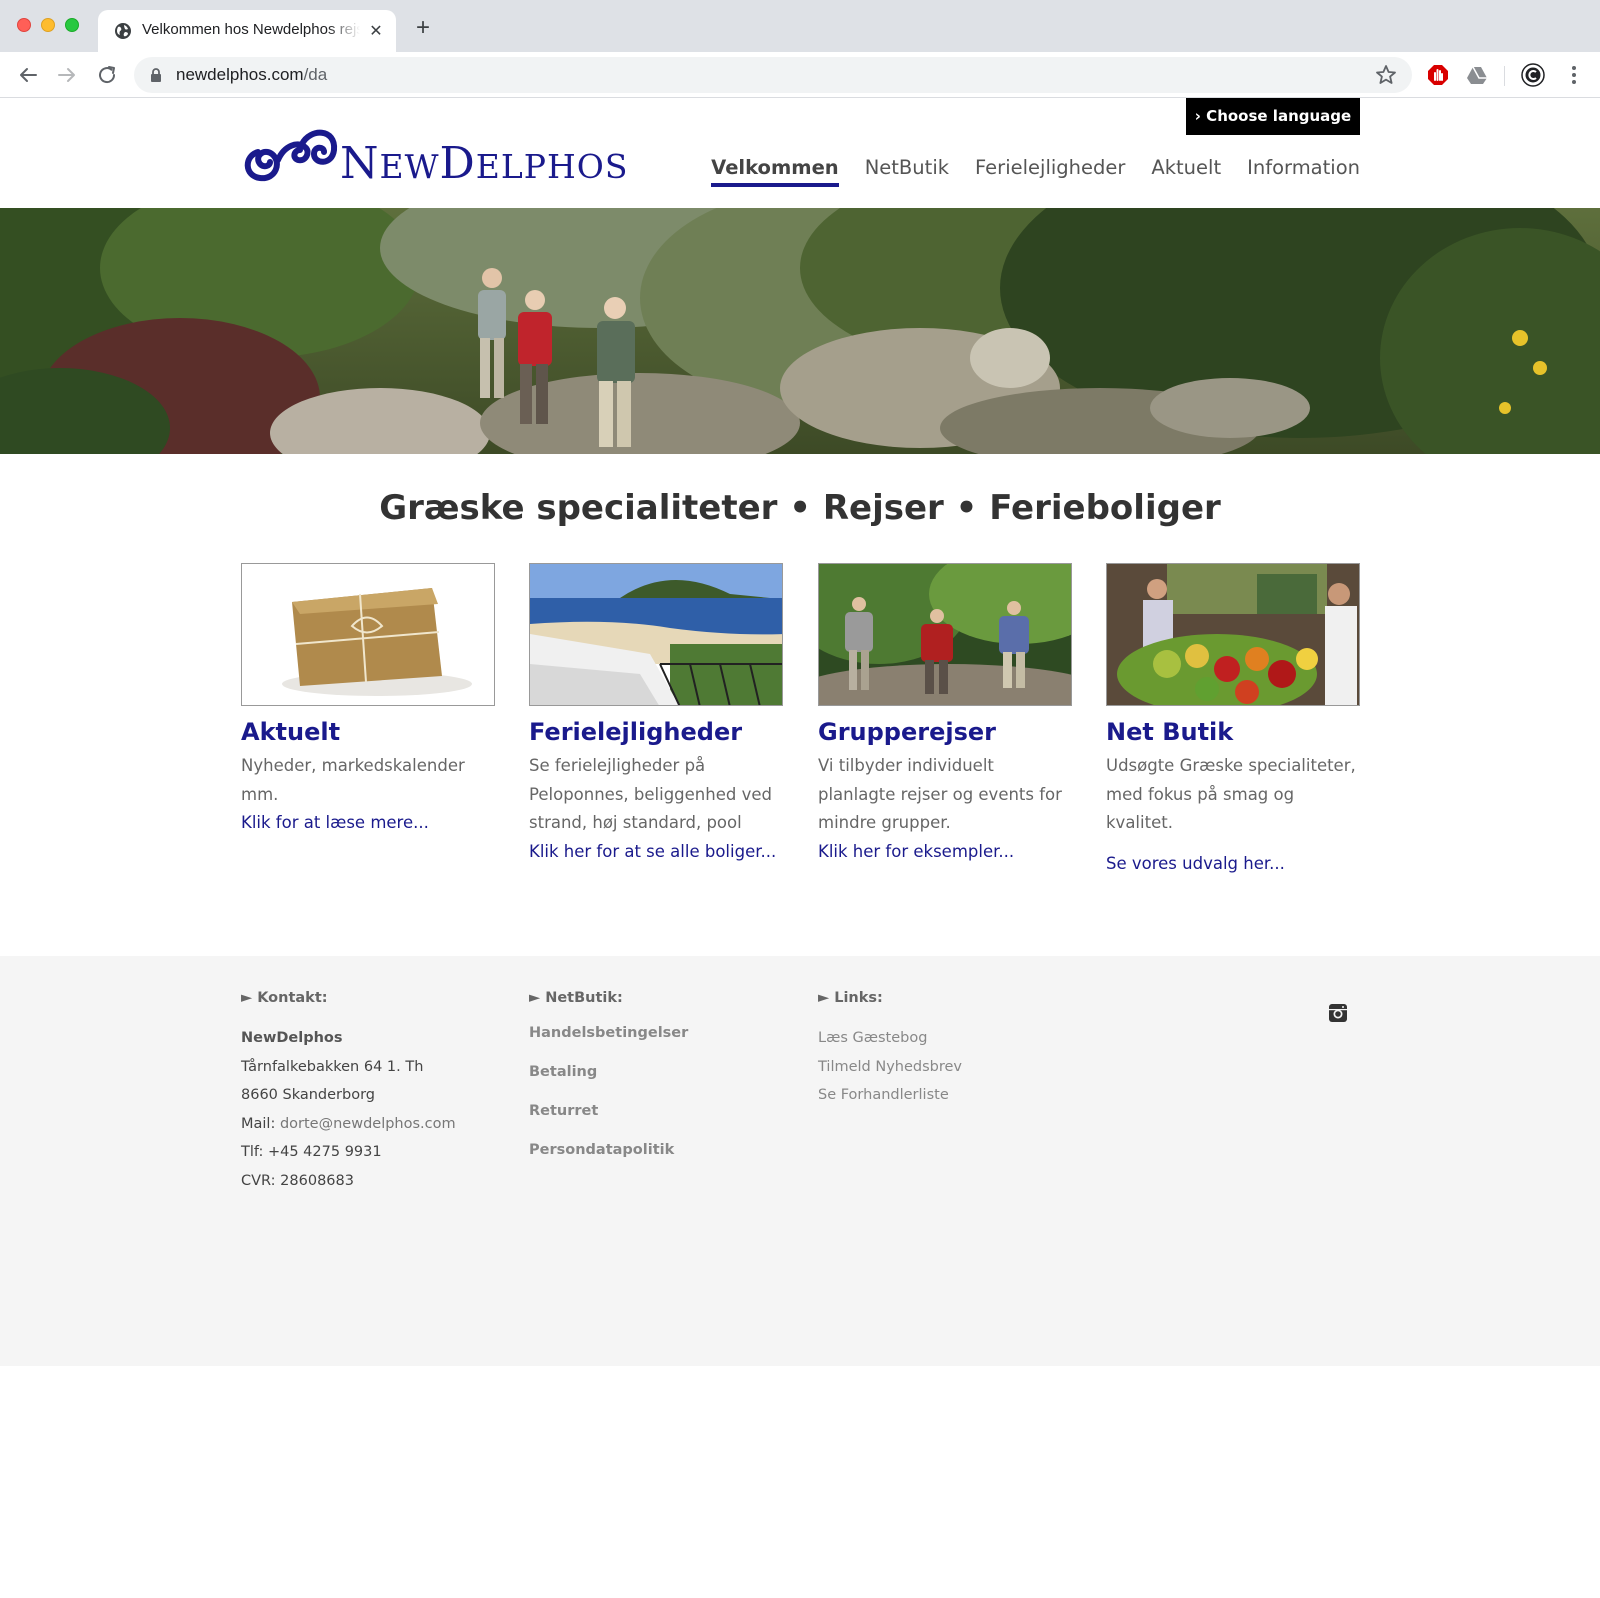  I want to click on card-title: Aktuelt, so click(368, 732).